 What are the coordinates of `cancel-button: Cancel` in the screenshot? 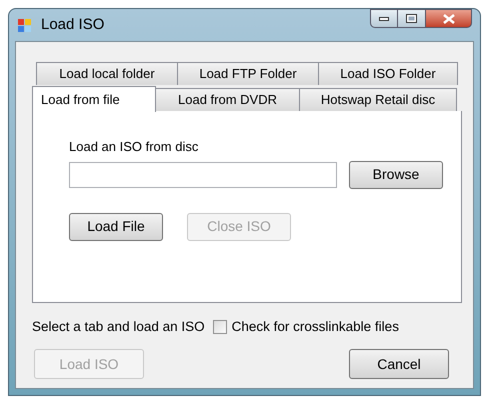 It's located at (399, 364).